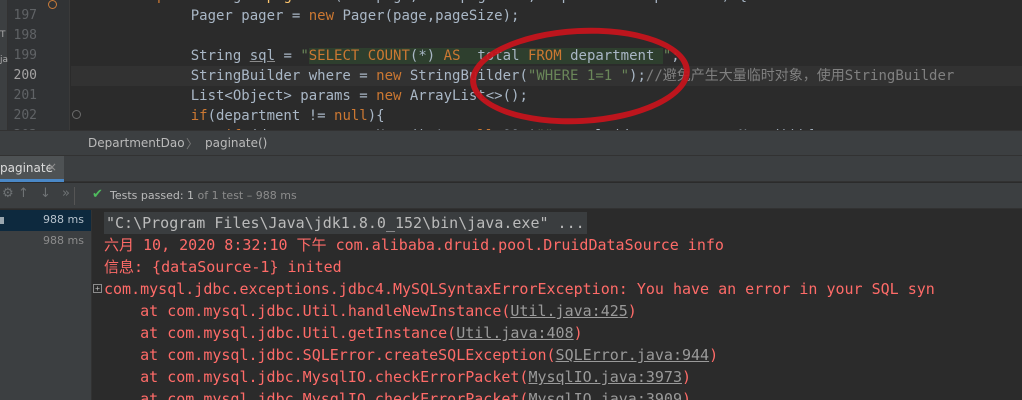 Image resolution: width=1022 pixels, height=400 pixels. I want to click on code-token: =, so click(288, 56).